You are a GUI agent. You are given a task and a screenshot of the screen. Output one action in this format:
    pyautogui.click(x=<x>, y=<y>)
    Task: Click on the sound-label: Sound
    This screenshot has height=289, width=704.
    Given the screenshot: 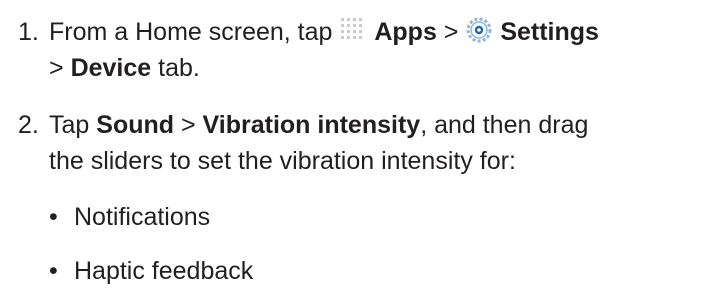 What is the action you would take?
    pyautogui.click(x=135, y=125)
    